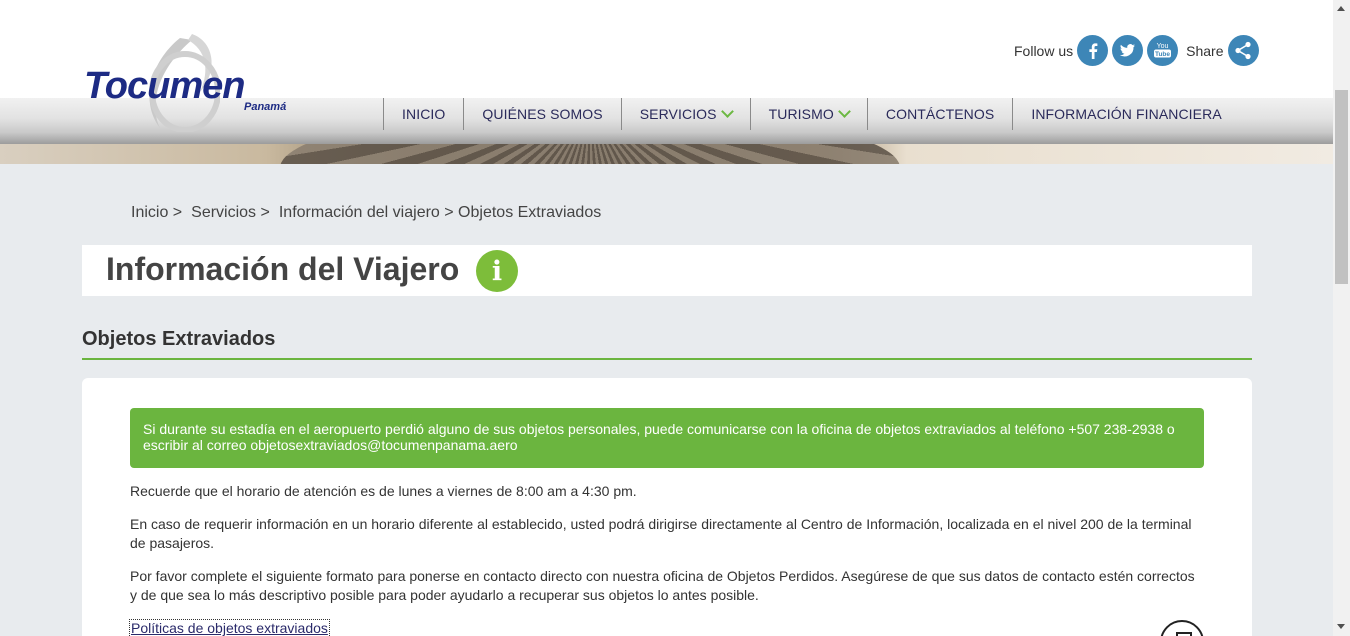  What do you see at coordinates (678, 114) in the screenshot?
I see `nav-label: SERVICIOS` at bounding box center [678, 114].